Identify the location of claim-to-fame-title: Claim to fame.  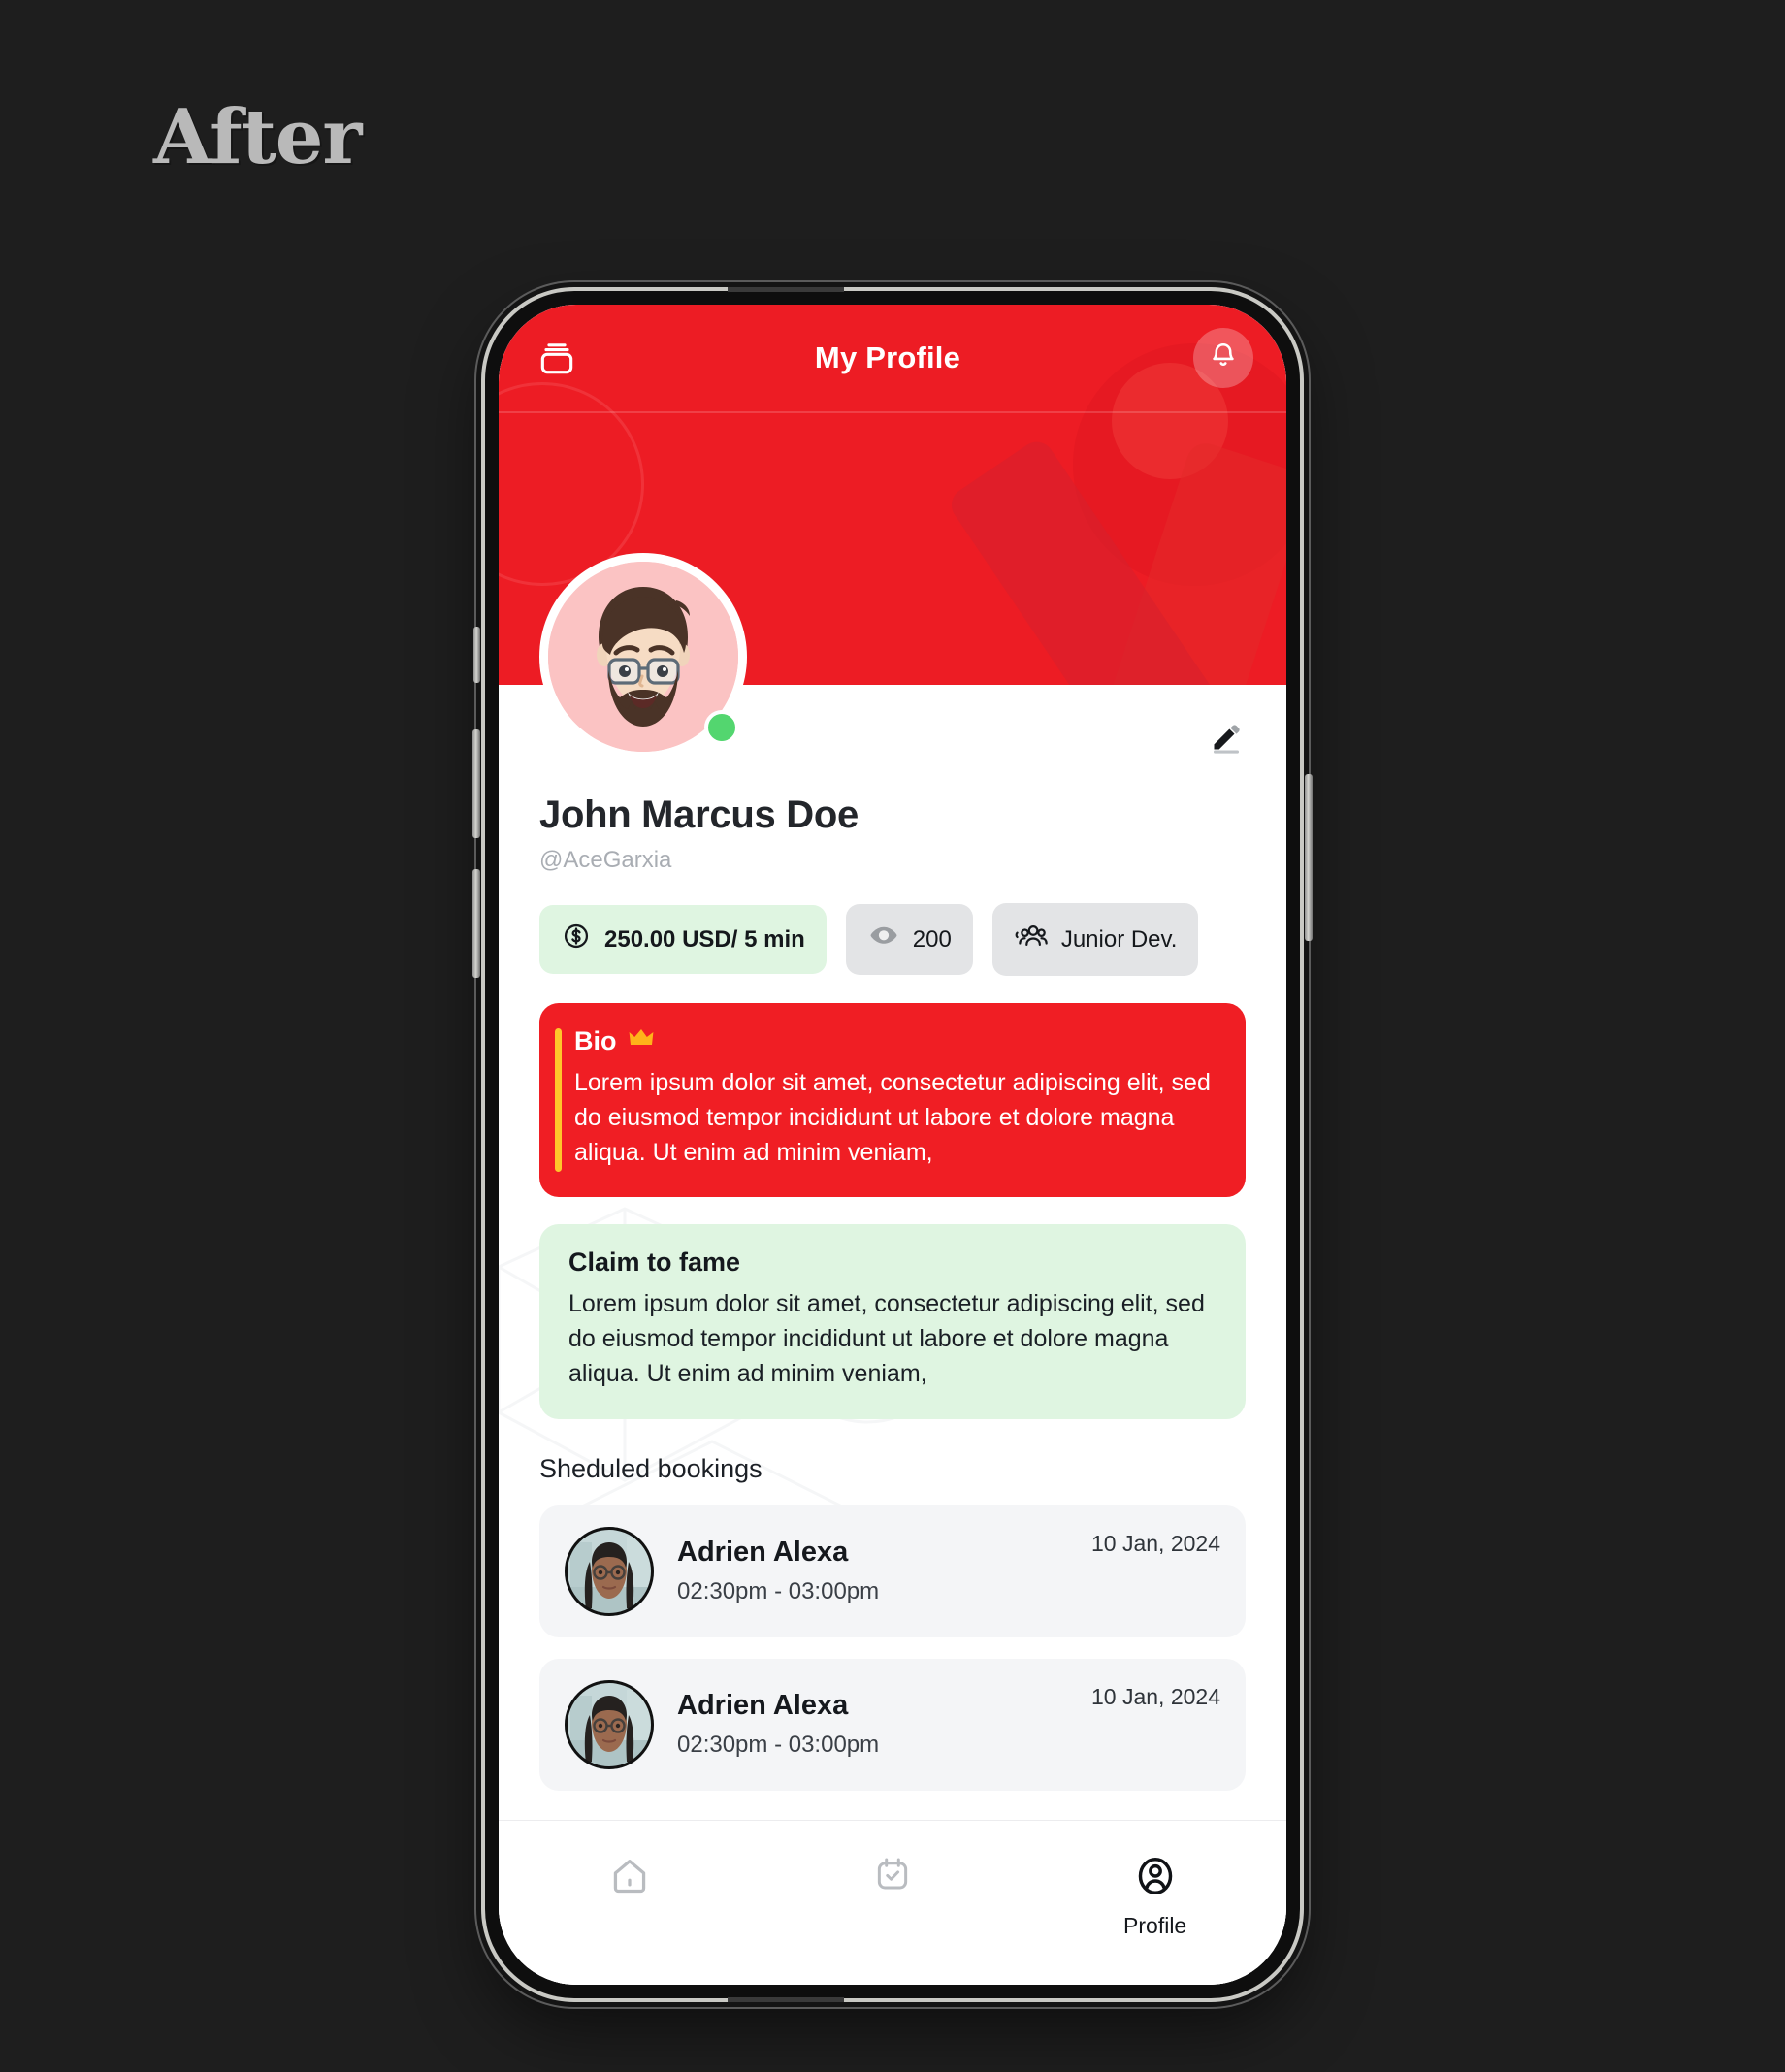
(654, 1262).